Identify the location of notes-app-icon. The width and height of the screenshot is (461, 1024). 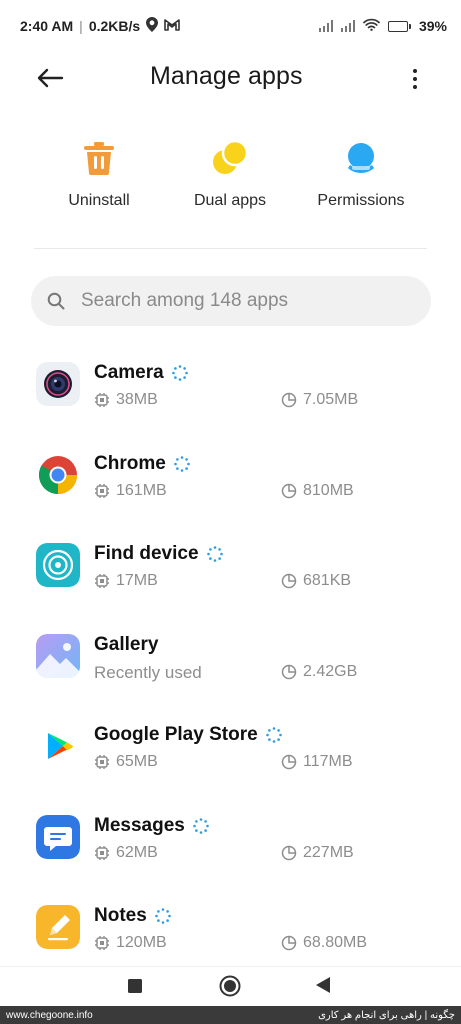
(58, 927).